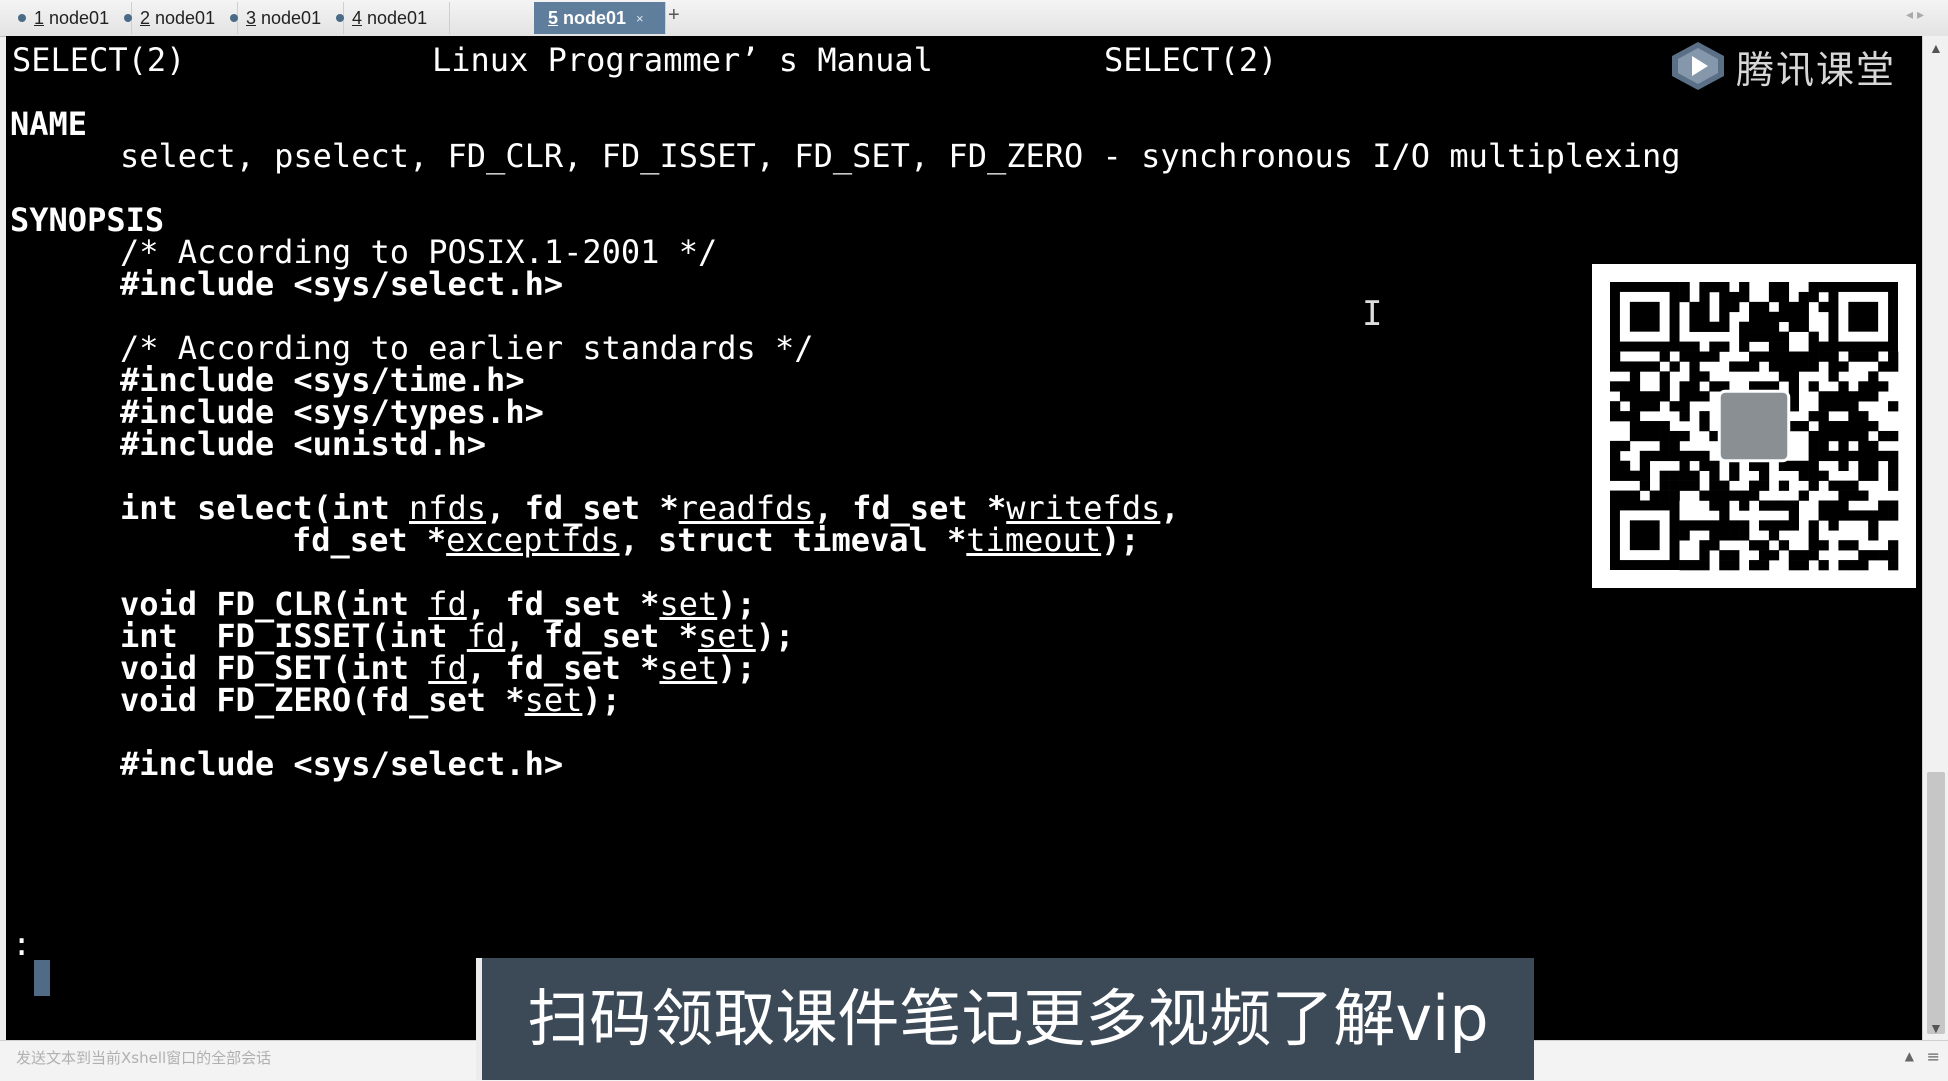 This screenshot has width=1948, height=1081. Describe the element at coordinates (1191, 60) in the screenshot. I see `man-header-right: SELECT(2)` at that location.